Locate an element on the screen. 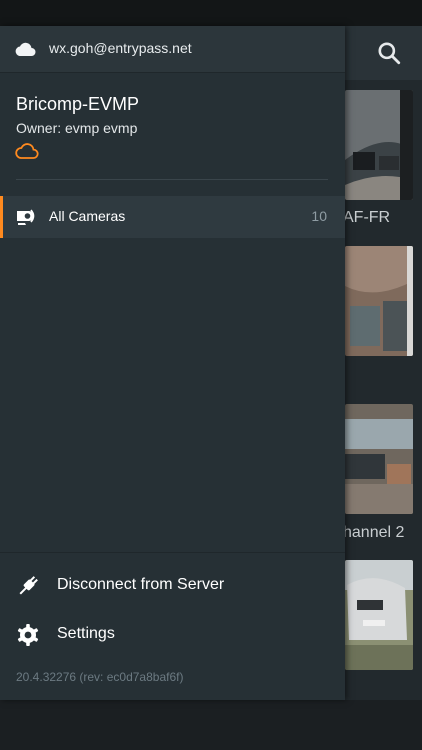  status-bar is located at coordinates (211, 13).